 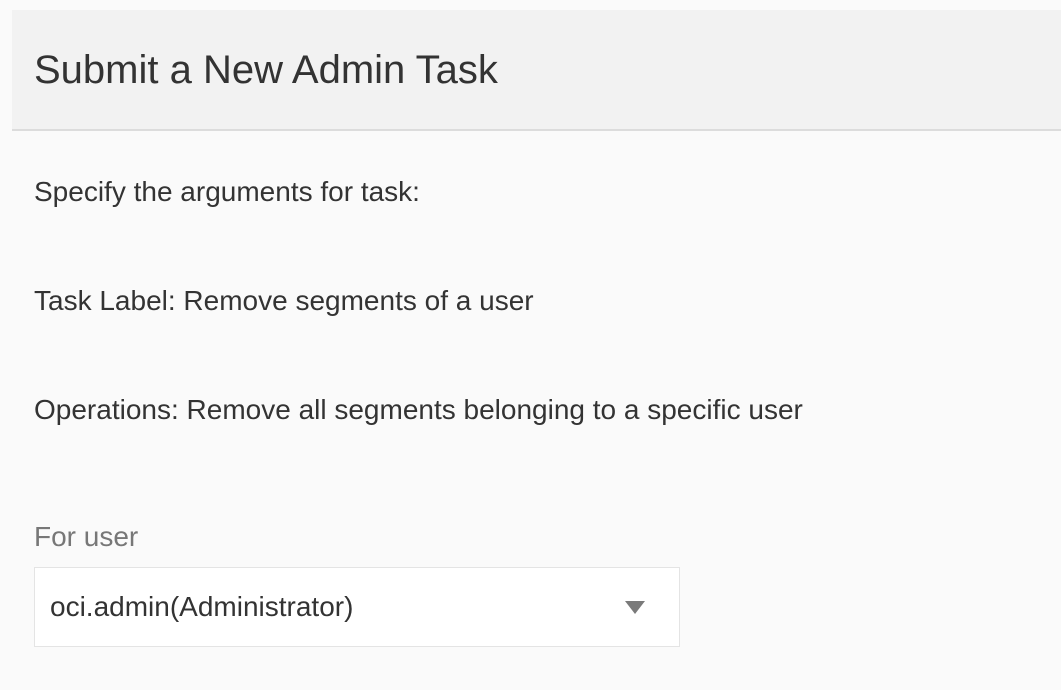 I want to click on for-user-label: For user, so click(x=86, y=536).